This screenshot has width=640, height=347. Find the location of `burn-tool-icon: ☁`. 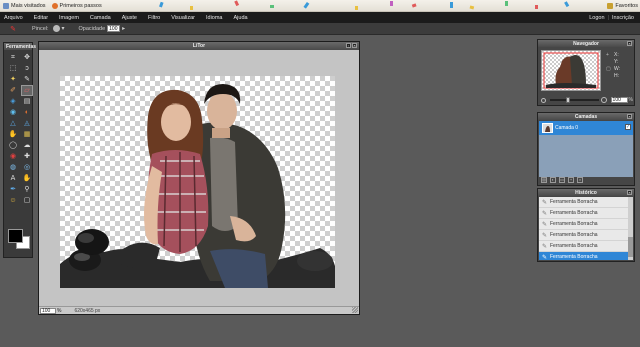

burn-tool-icon: ☁ is located at coordinates (27, 145).